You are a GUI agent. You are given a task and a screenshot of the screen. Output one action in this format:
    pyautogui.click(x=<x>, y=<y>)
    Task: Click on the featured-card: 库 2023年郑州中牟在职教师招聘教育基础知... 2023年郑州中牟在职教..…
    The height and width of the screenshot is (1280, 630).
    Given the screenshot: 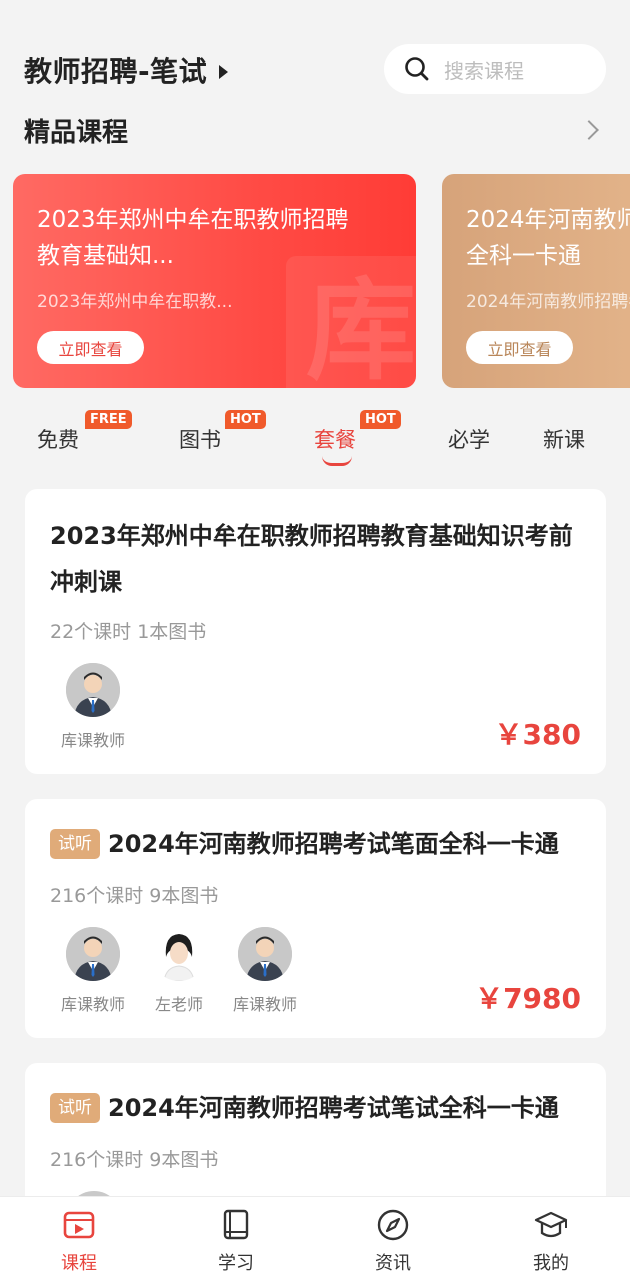 What is the action you would take?
    pyautogui.click(x=214, y=281)
    